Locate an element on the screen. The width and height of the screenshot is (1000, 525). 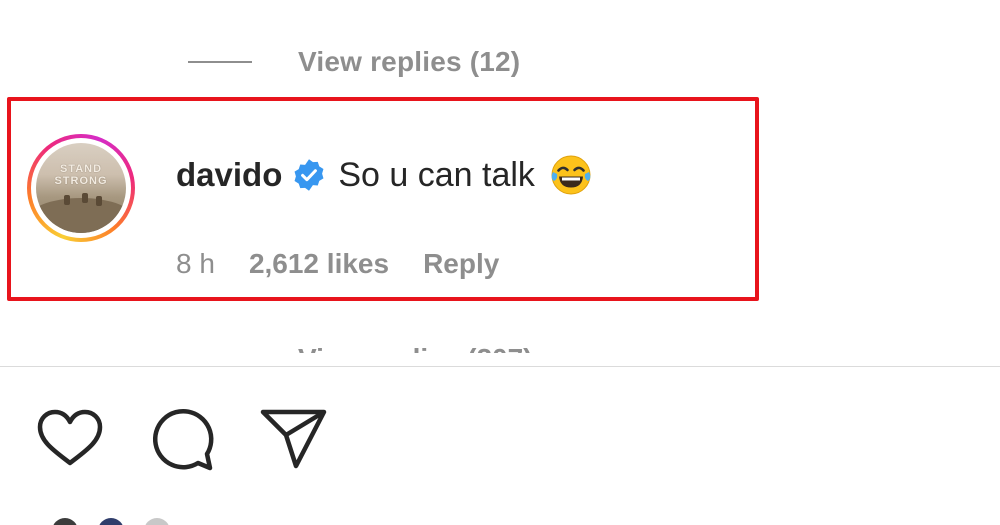
next-view-replies-button: View replies (207) is located at coordinates (433, 348).